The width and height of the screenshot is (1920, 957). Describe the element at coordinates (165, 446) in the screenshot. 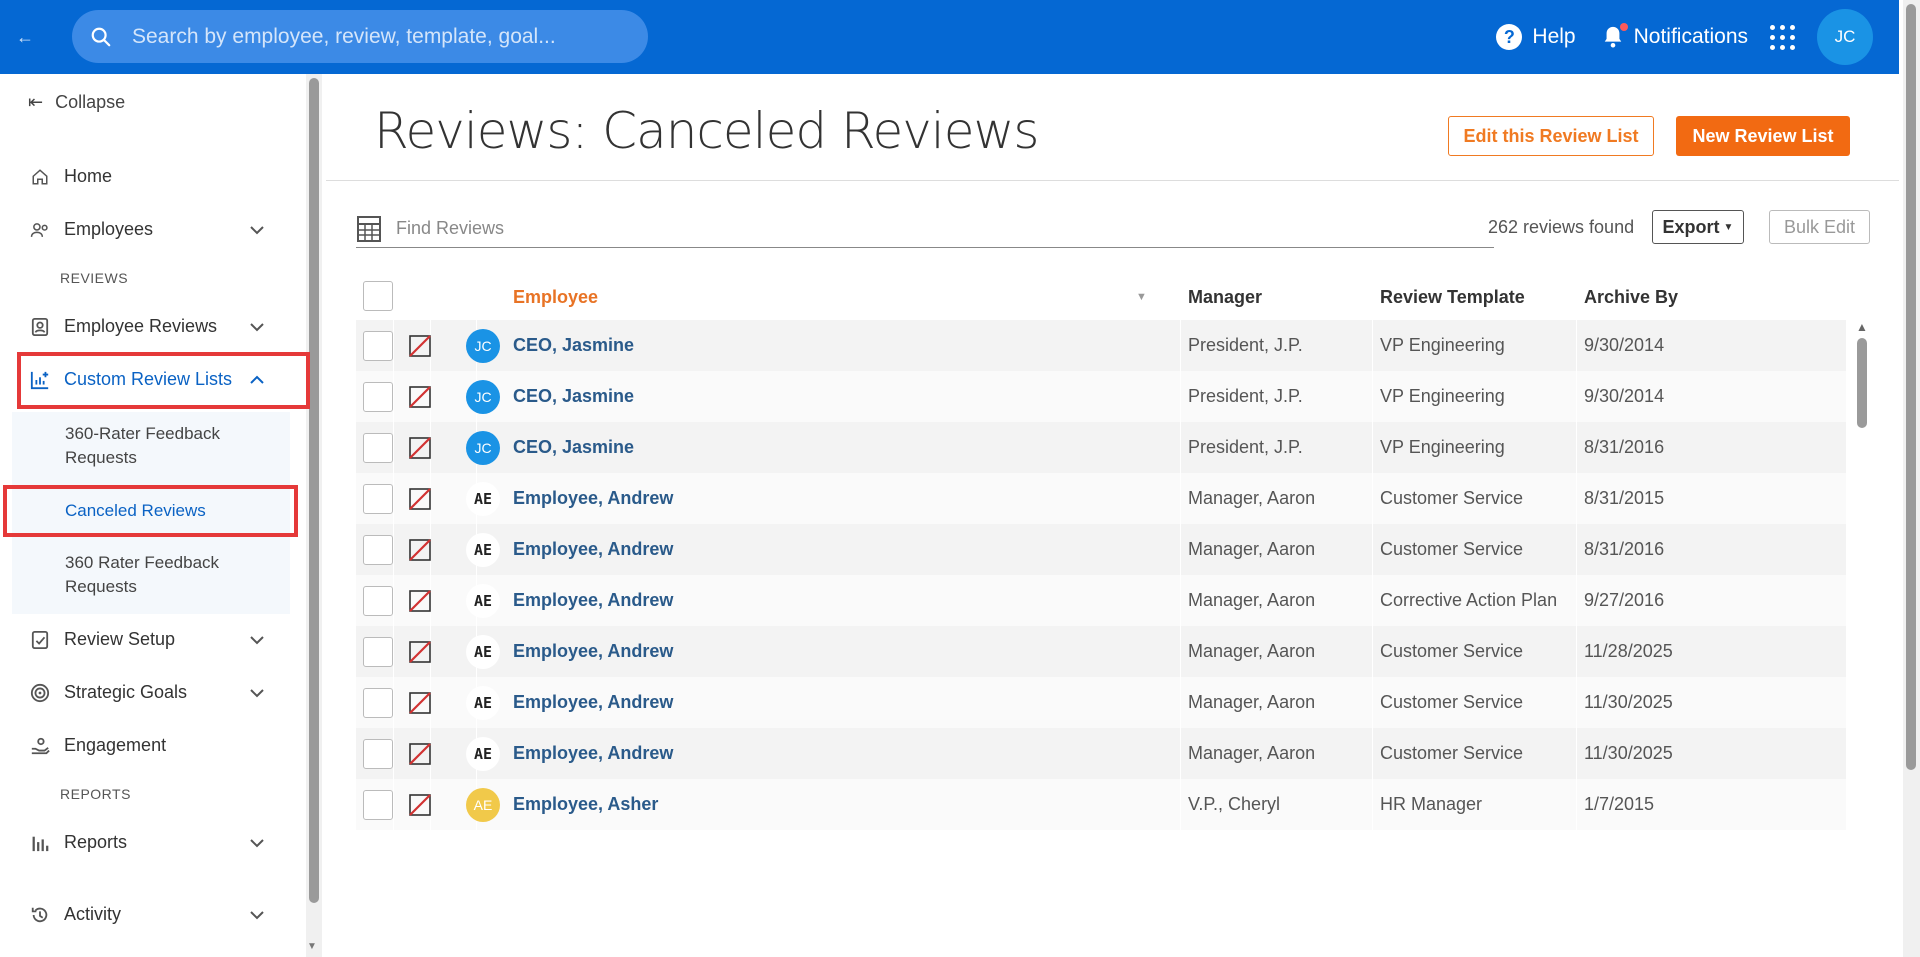

I see `submenu-item-360-rater: 360-Rater Feedback Requests` at that location.